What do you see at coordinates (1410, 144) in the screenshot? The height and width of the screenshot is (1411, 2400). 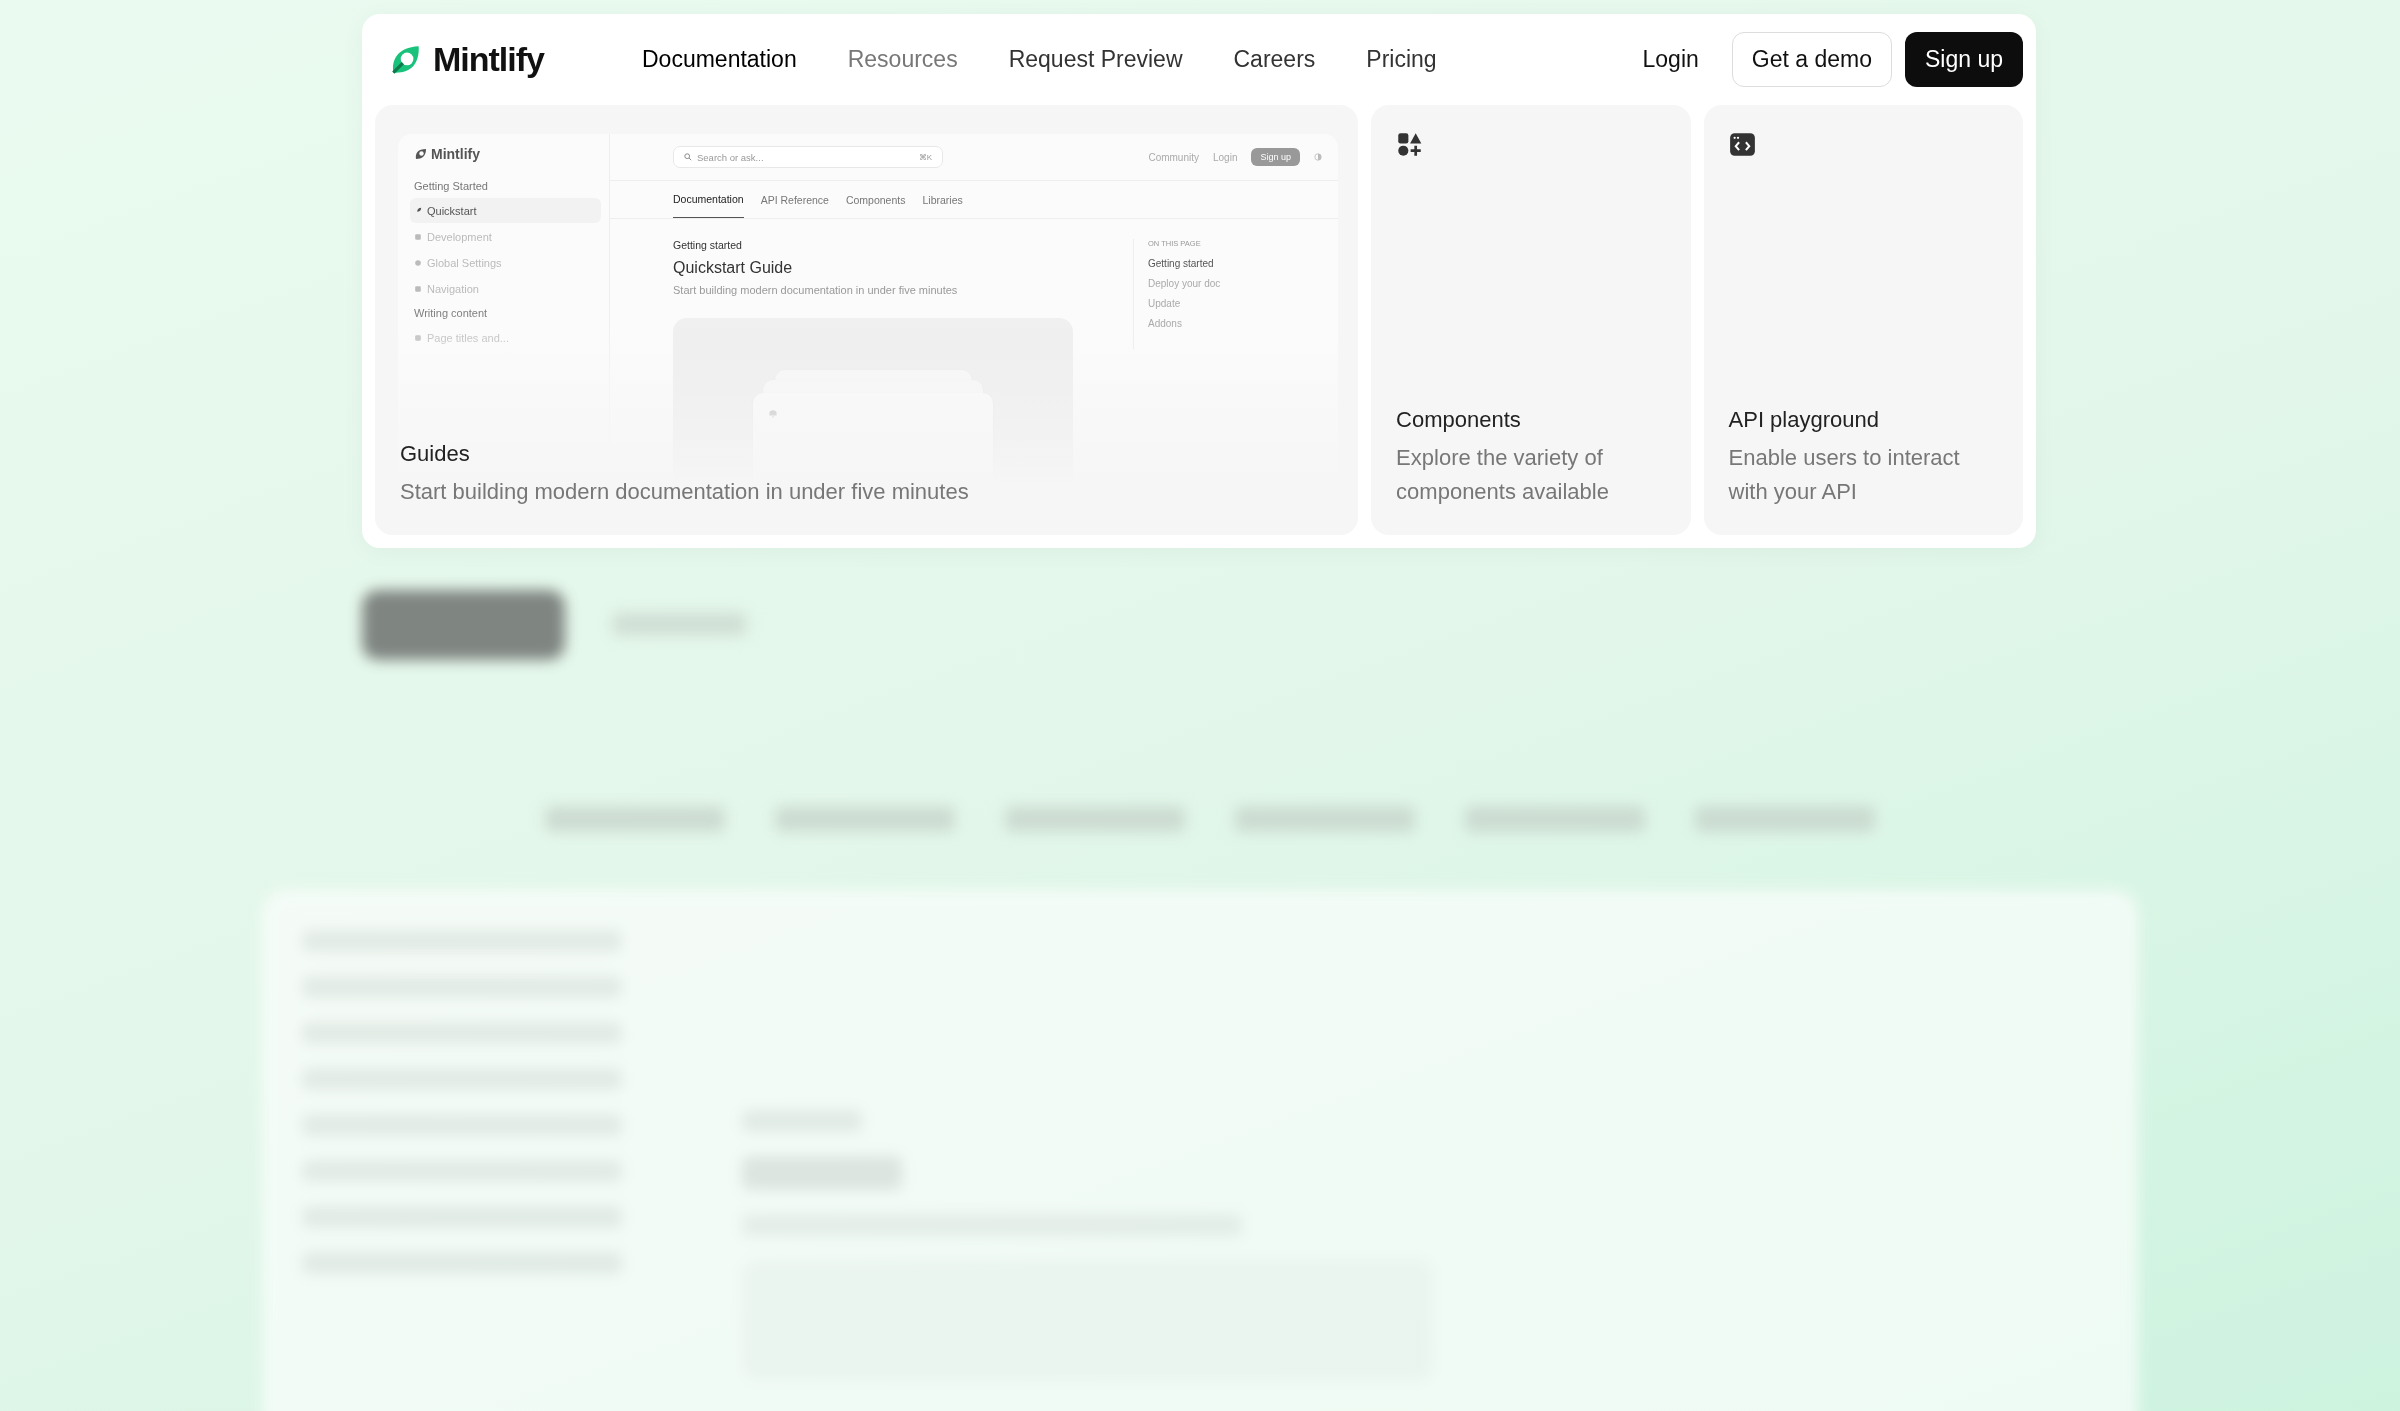 I see `shapes-icon` at bounding box center [1410, 144].